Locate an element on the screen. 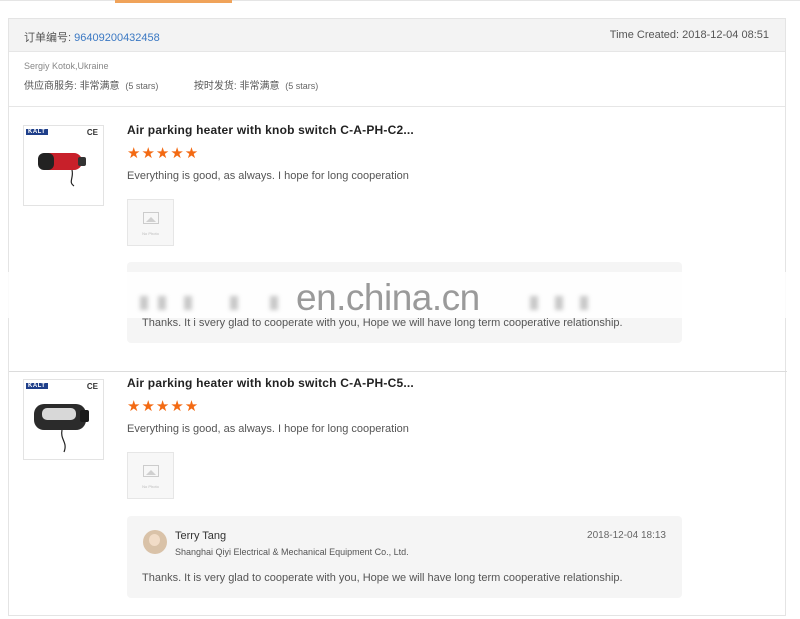  reply-date: 2018-12-04 18:13 is located at coordinates (626, 535).